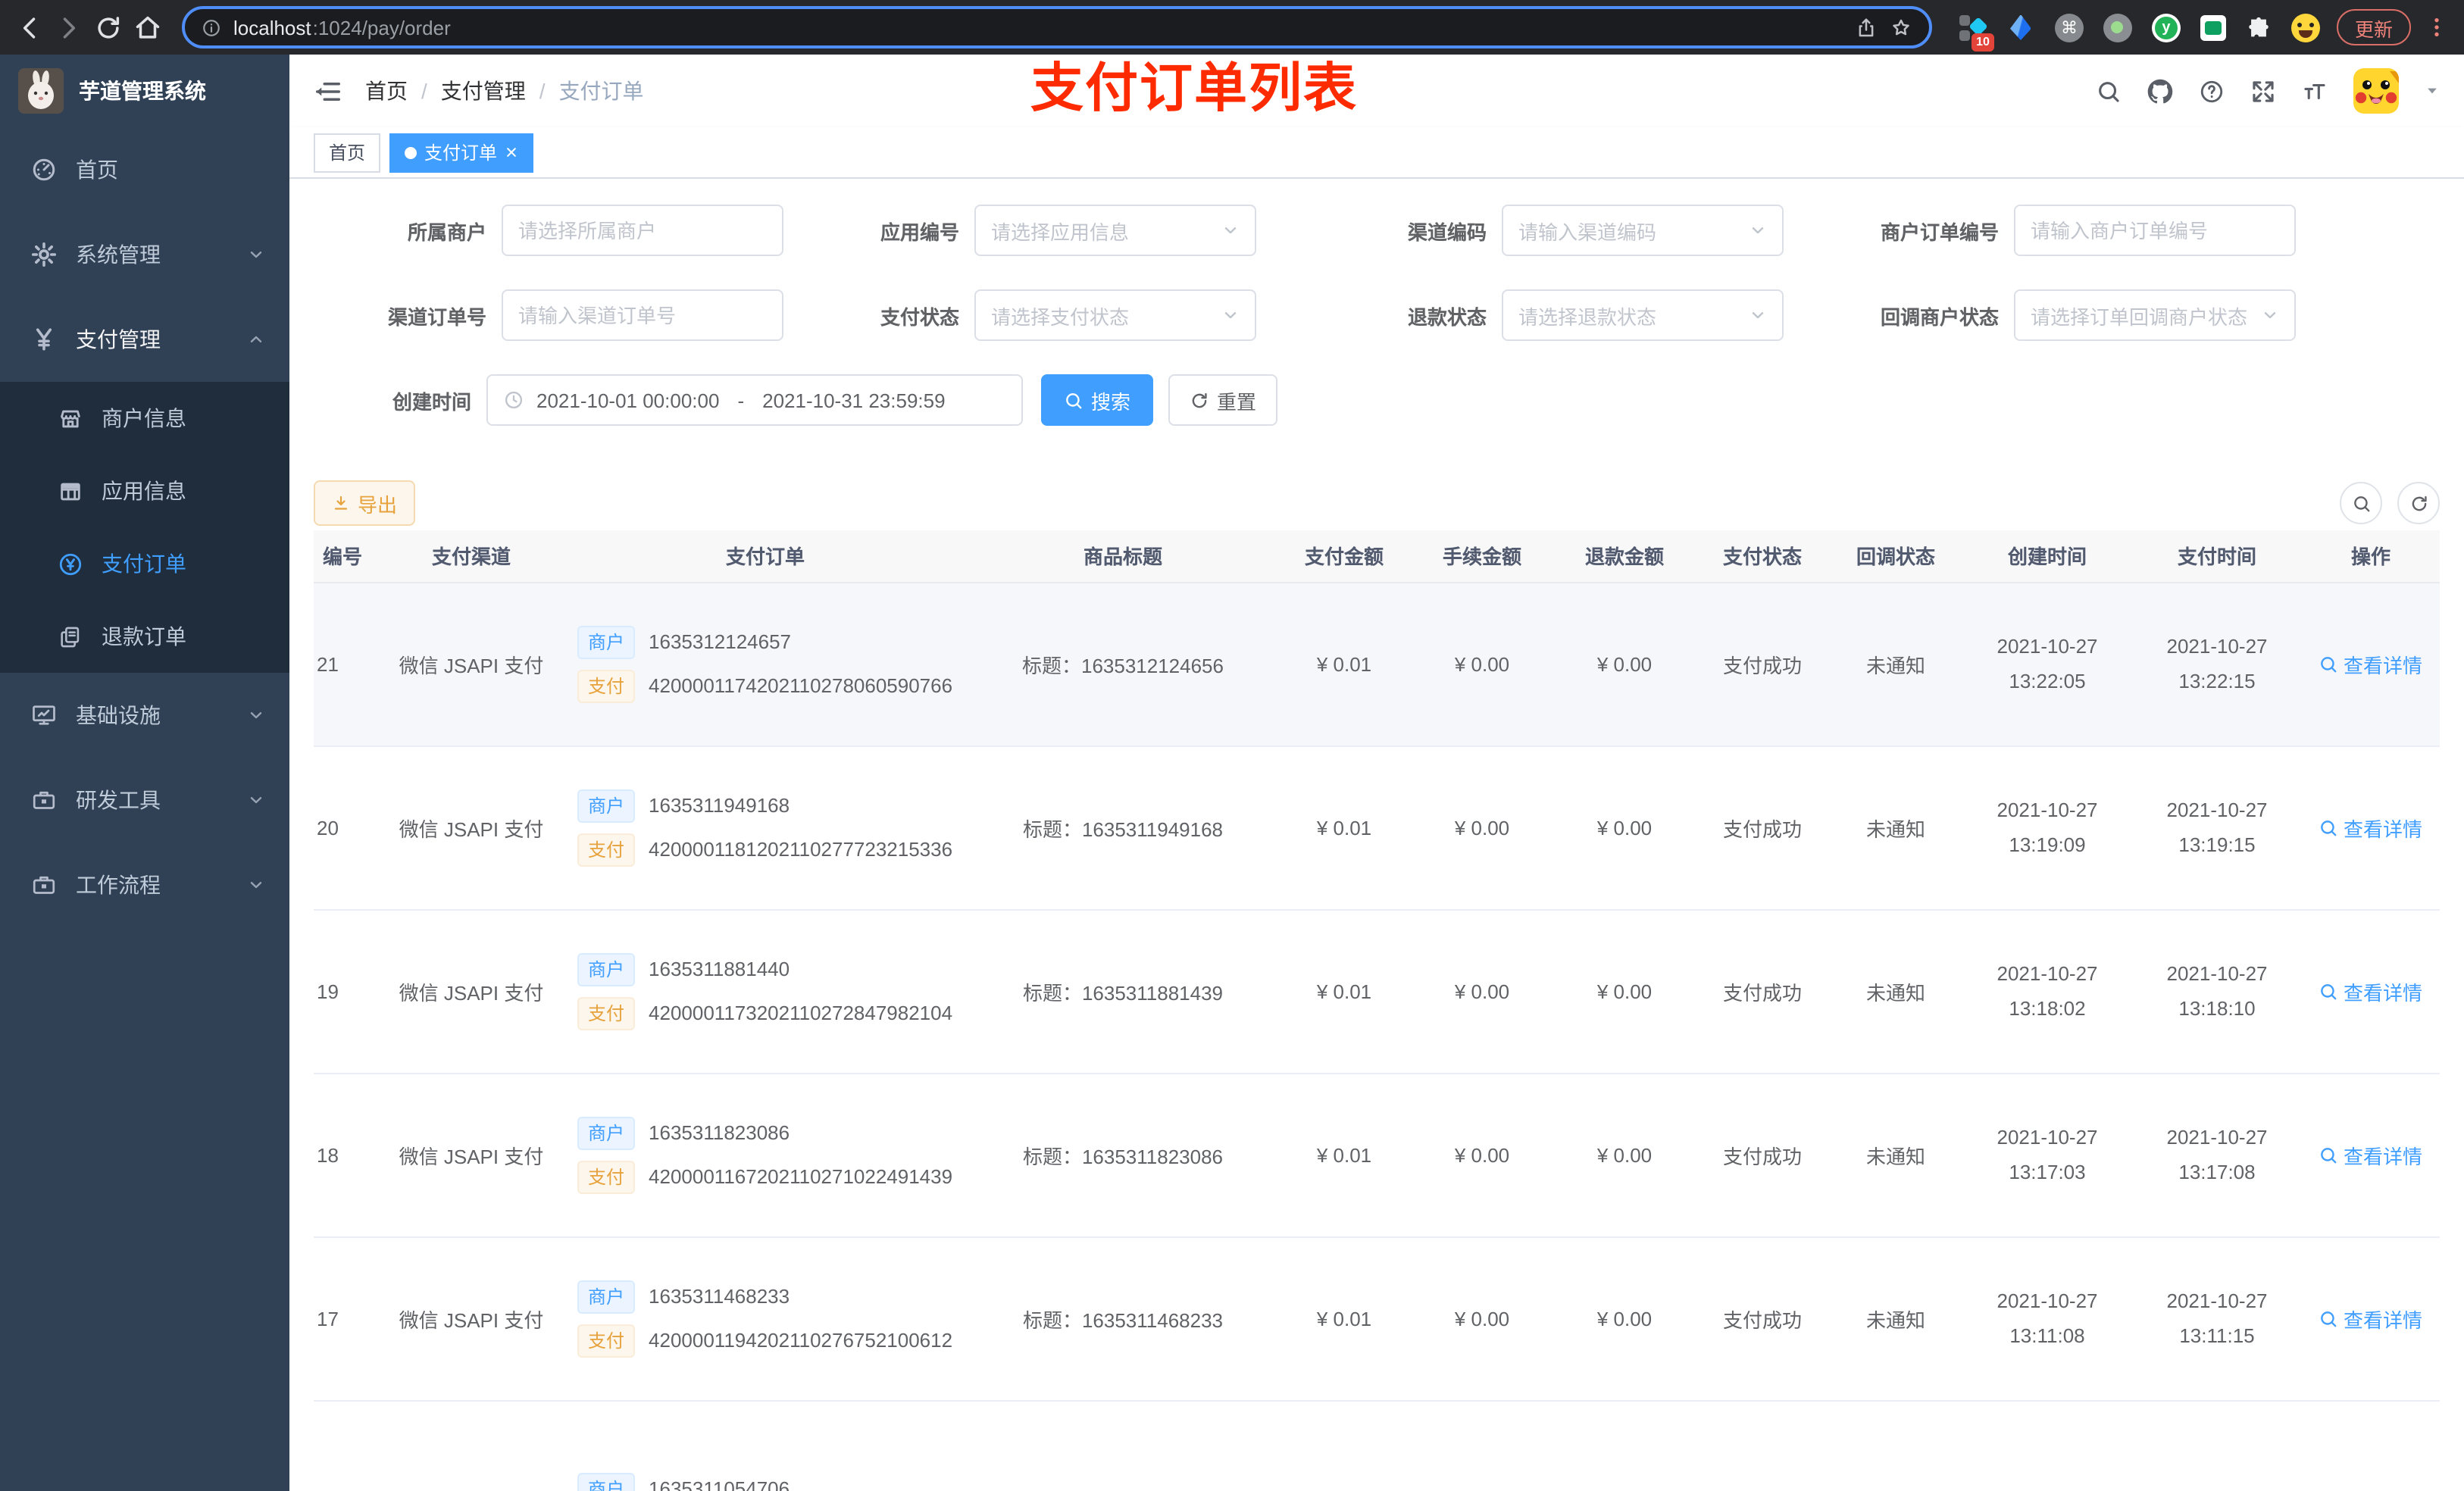  I want to click on sidebar-item-infra: 基础设施, so click(144, 715).